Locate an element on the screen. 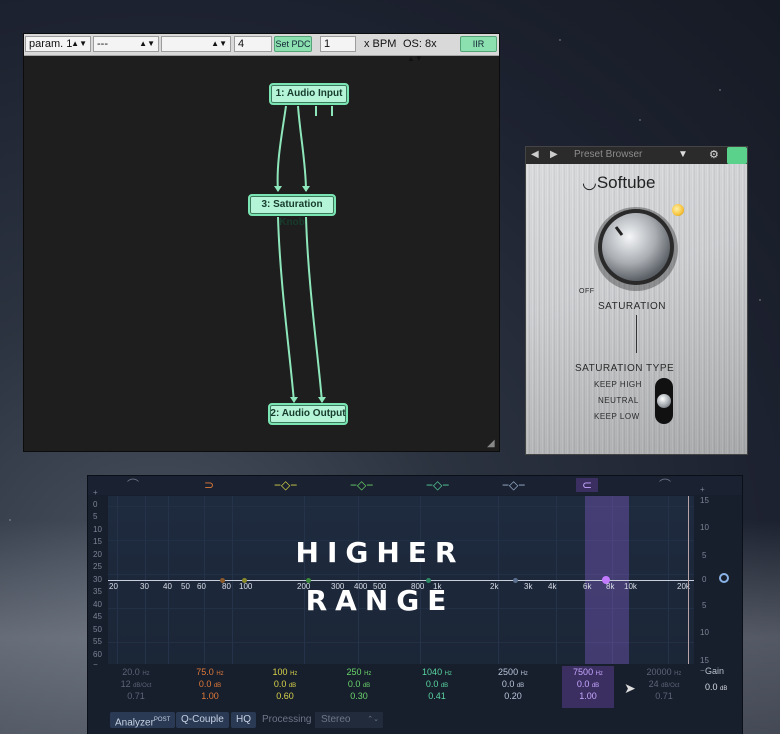  band4-params: 250 Hz 0.0 dB 0.30 is located at coordinates (359, 684).